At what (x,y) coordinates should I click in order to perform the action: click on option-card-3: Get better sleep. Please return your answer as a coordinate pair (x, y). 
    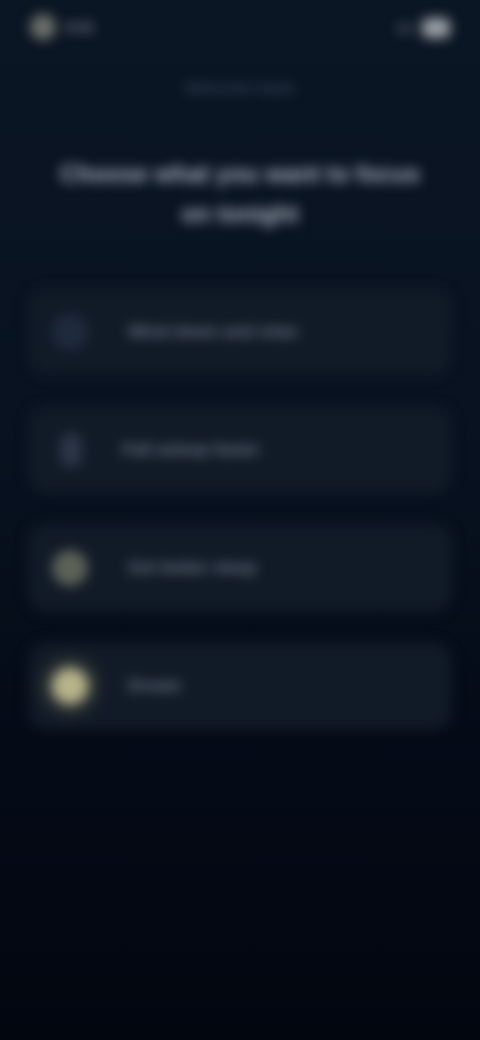
    Looking at the image, I should click on (240, 568).